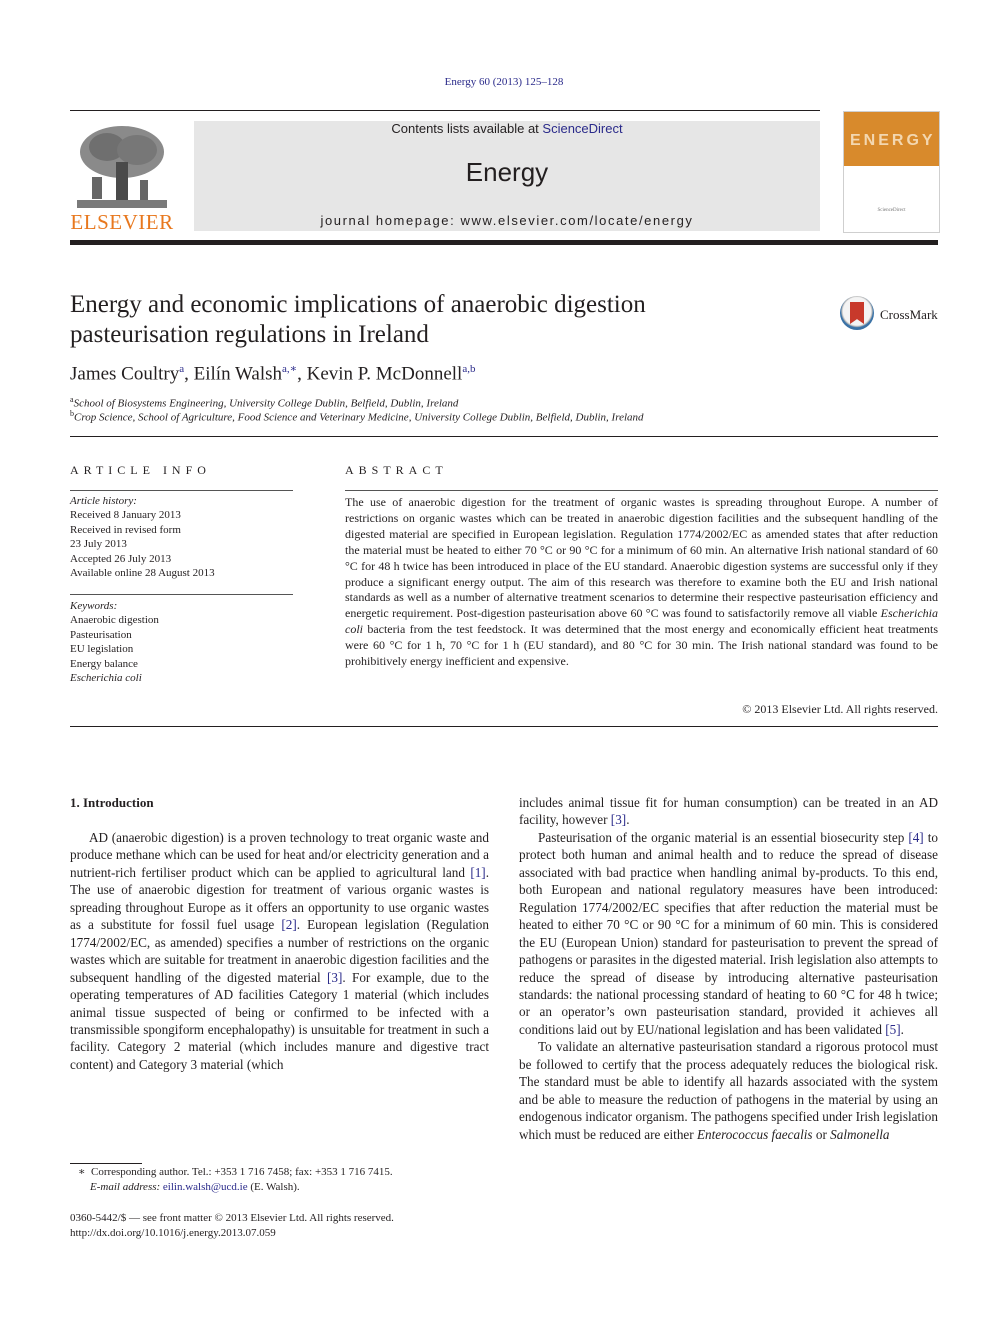 Image resolution: width=992 pixels, height=1323 pixels. Describe the element at coordinates (504, 242) in the screenshot. I see `masthead-rule` at that location.